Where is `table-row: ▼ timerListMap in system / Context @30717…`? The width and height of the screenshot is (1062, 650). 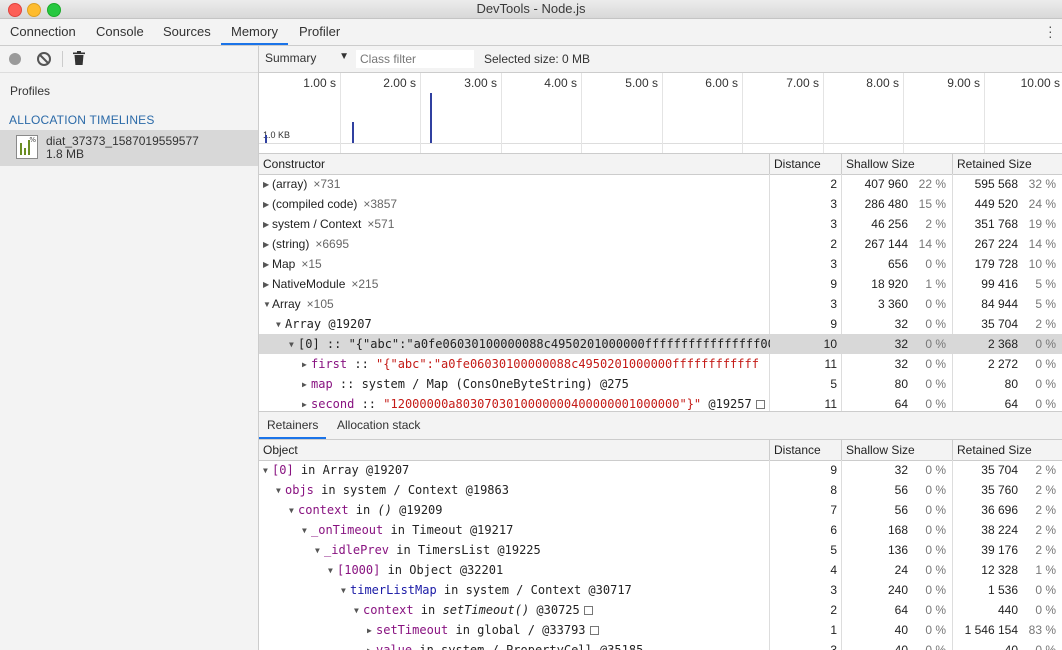
table-row: ▼ timerListMap in system / Context @30717… is located at coordinates (660, 590).